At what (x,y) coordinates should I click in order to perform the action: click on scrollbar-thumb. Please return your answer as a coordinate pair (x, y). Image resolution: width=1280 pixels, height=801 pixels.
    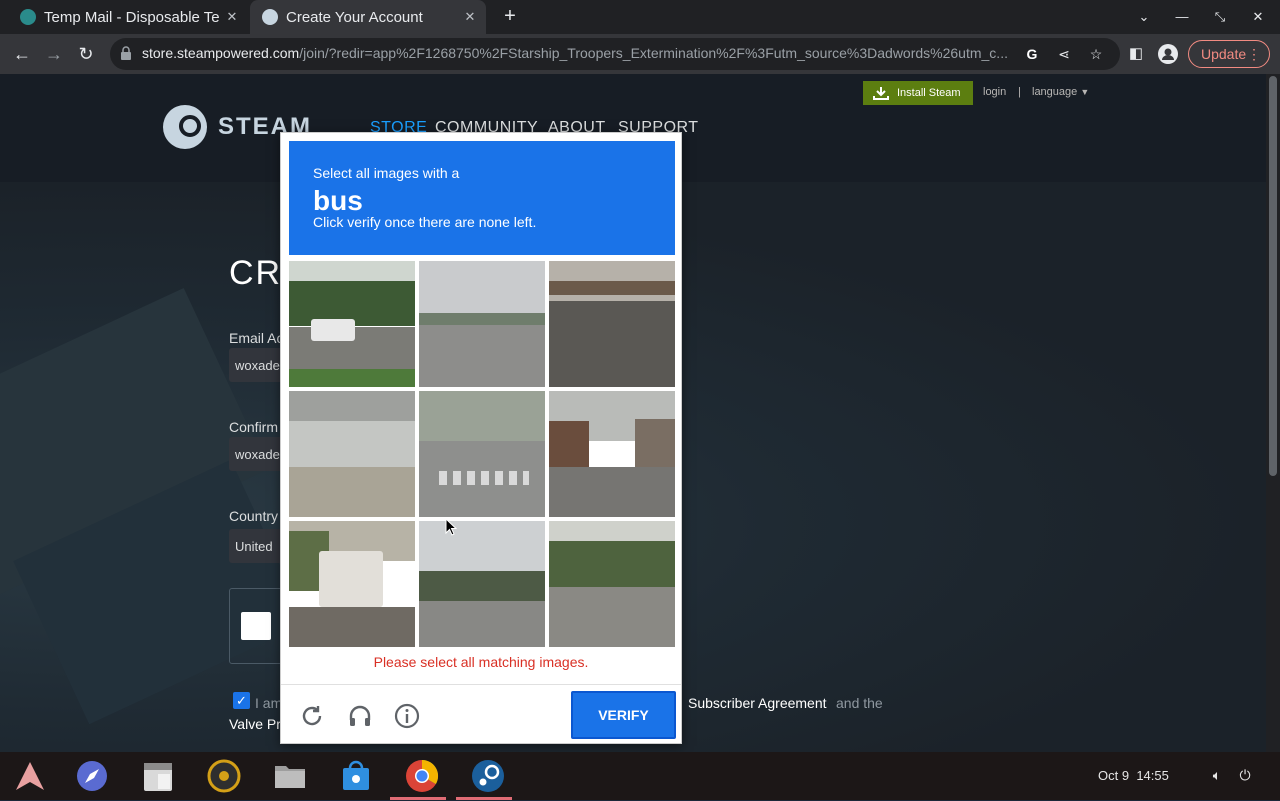
    Looking at the image, I should click on (1273, 276).